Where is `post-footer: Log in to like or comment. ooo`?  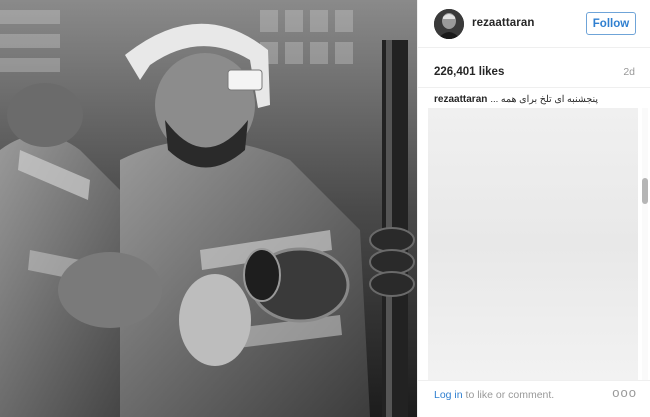
post-footer: Log in to like or comment. ooo is located at coordinates (534, 398).